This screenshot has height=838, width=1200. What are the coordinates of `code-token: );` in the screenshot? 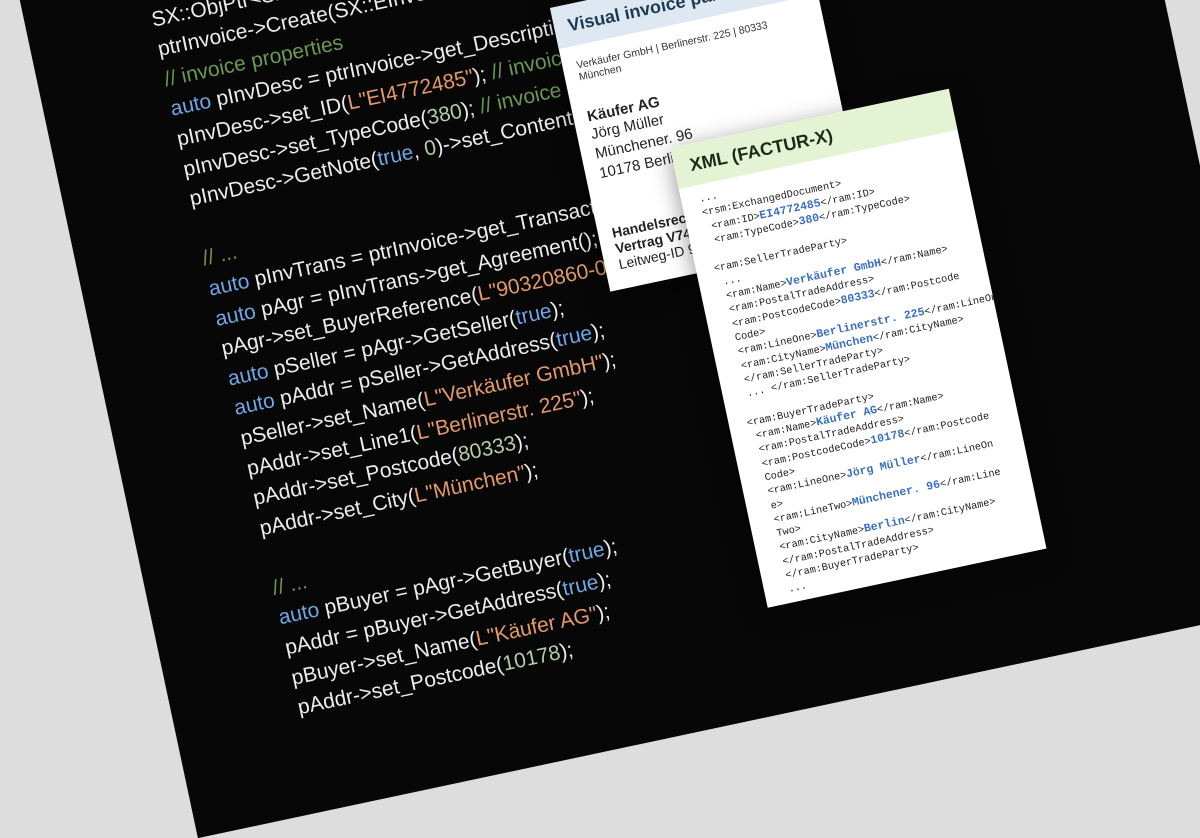 It's located at (598, 332).